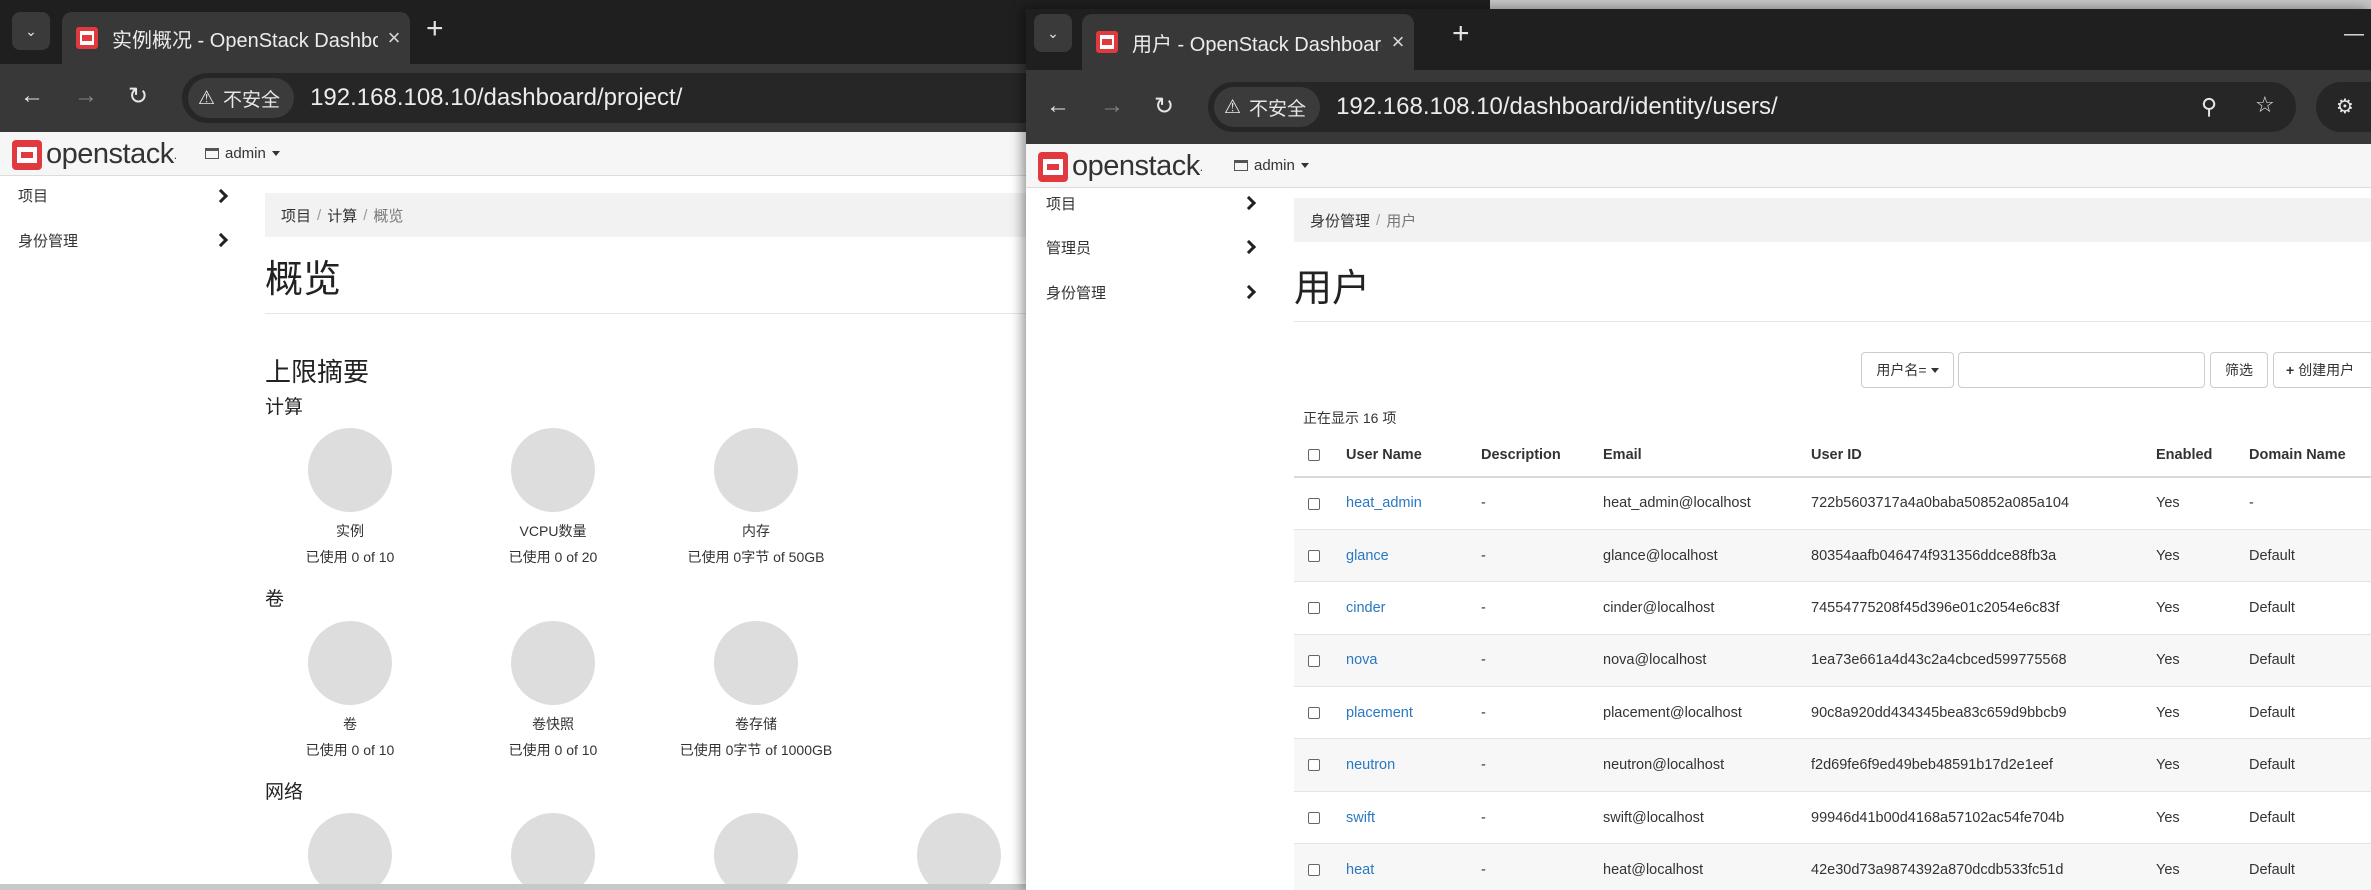  Describe the element at coordinates (236, 38) in the screenshot. I see `tab-overview: 实例概况 - OpenStack Dashboard ×` at that location.